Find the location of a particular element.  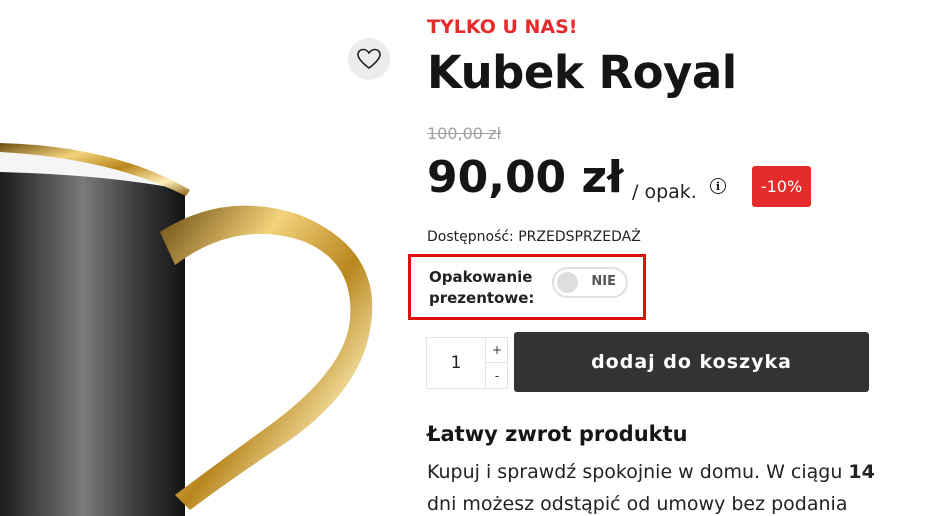

gift-wrap-label-line1: Opakowanie is located at coordinates (481, 277).